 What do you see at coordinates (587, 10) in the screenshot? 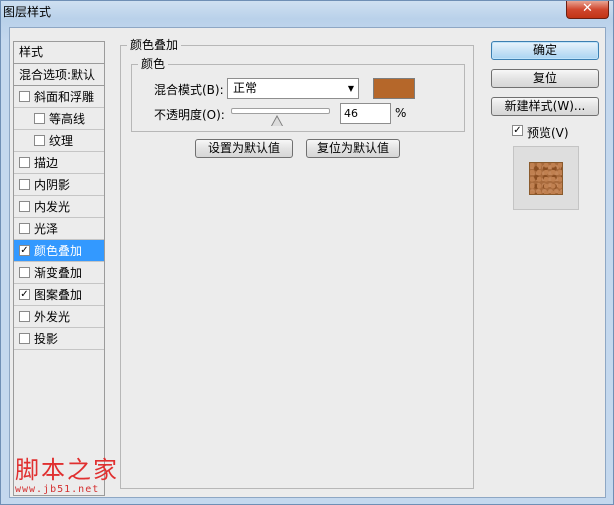
I see `close-button: ✕` at bounding box center [587, 10].